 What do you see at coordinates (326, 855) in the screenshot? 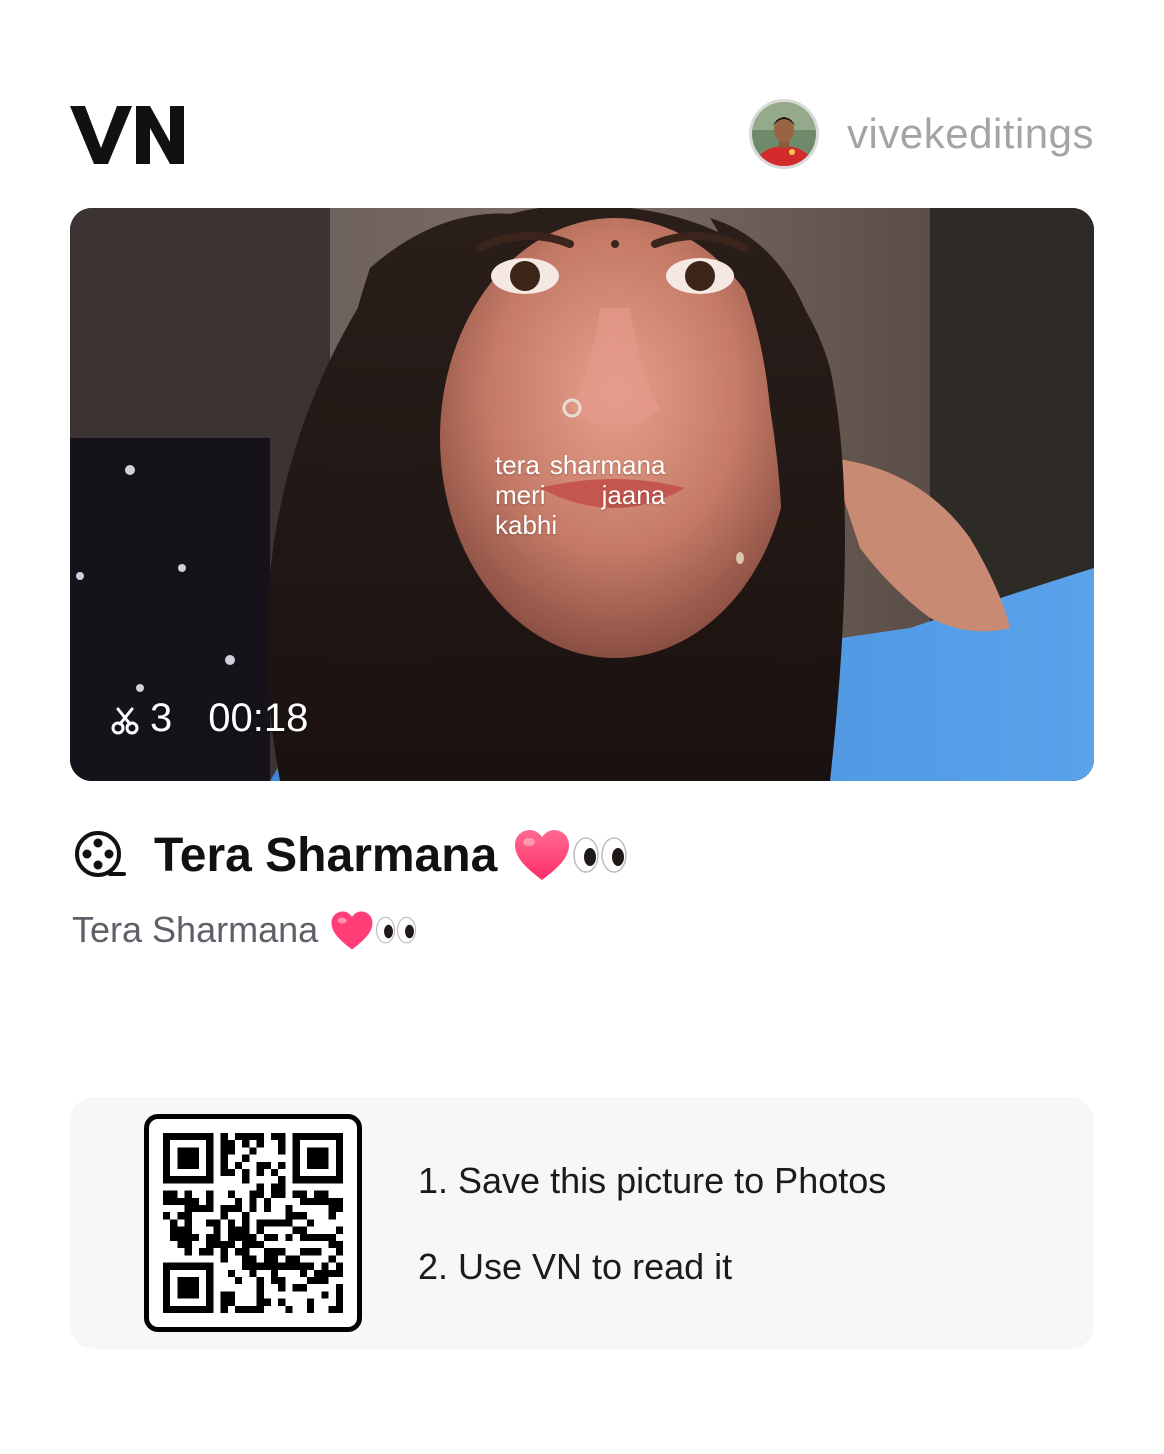
I see `project-title: Tera Sharmana` at bounding box center [326, 855].